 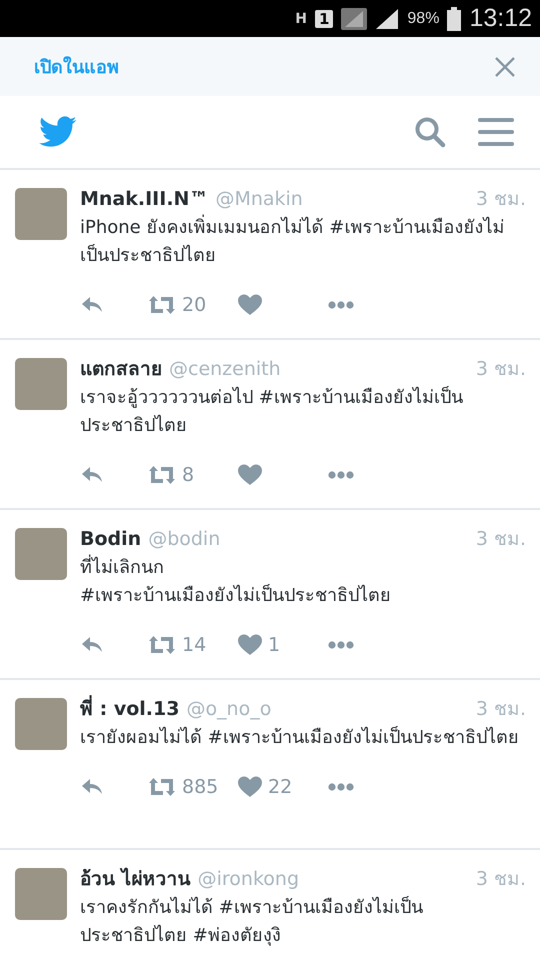 What do you see at coordinates (184, 539) in the screenshot?
I see `user-handle: @bodin` at bounding box center [184, 539].